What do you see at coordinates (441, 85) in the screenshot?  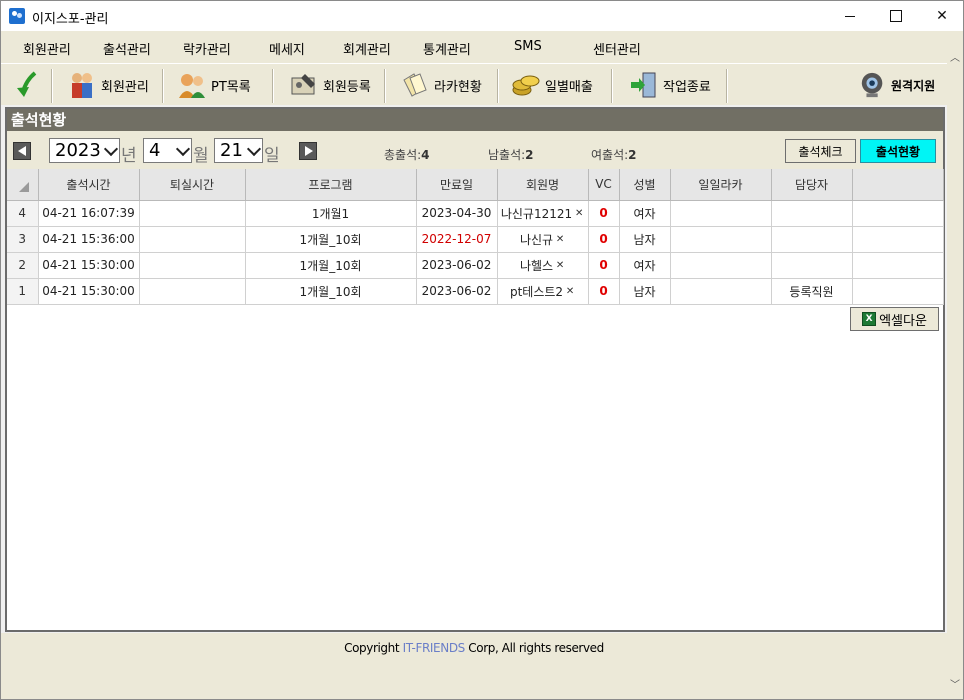 I see `toolbar-locker-status-button: 라카현황` at bounding box center [441, 85].